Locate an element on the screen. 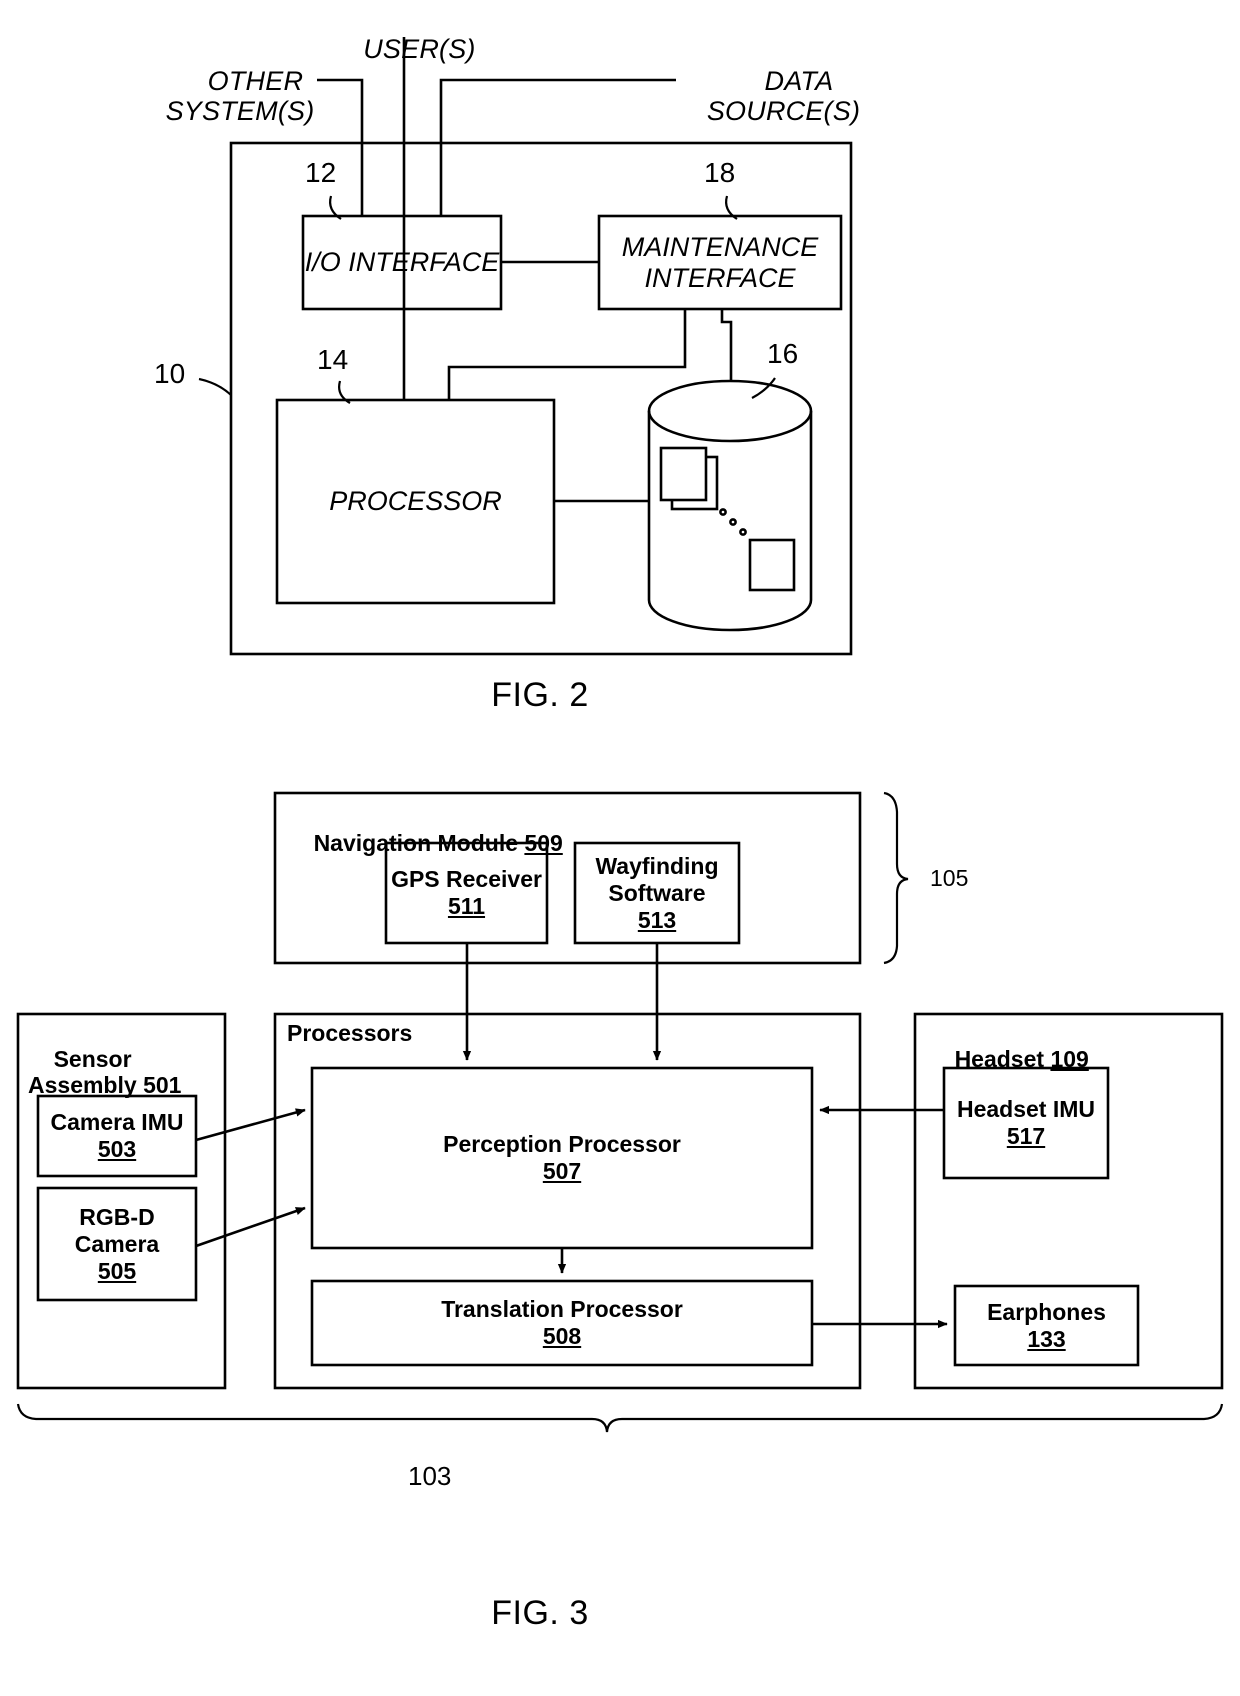 This screenshot has width=1240, height=1696. fig2-db-record-lower is located at coordinates (772, 565).